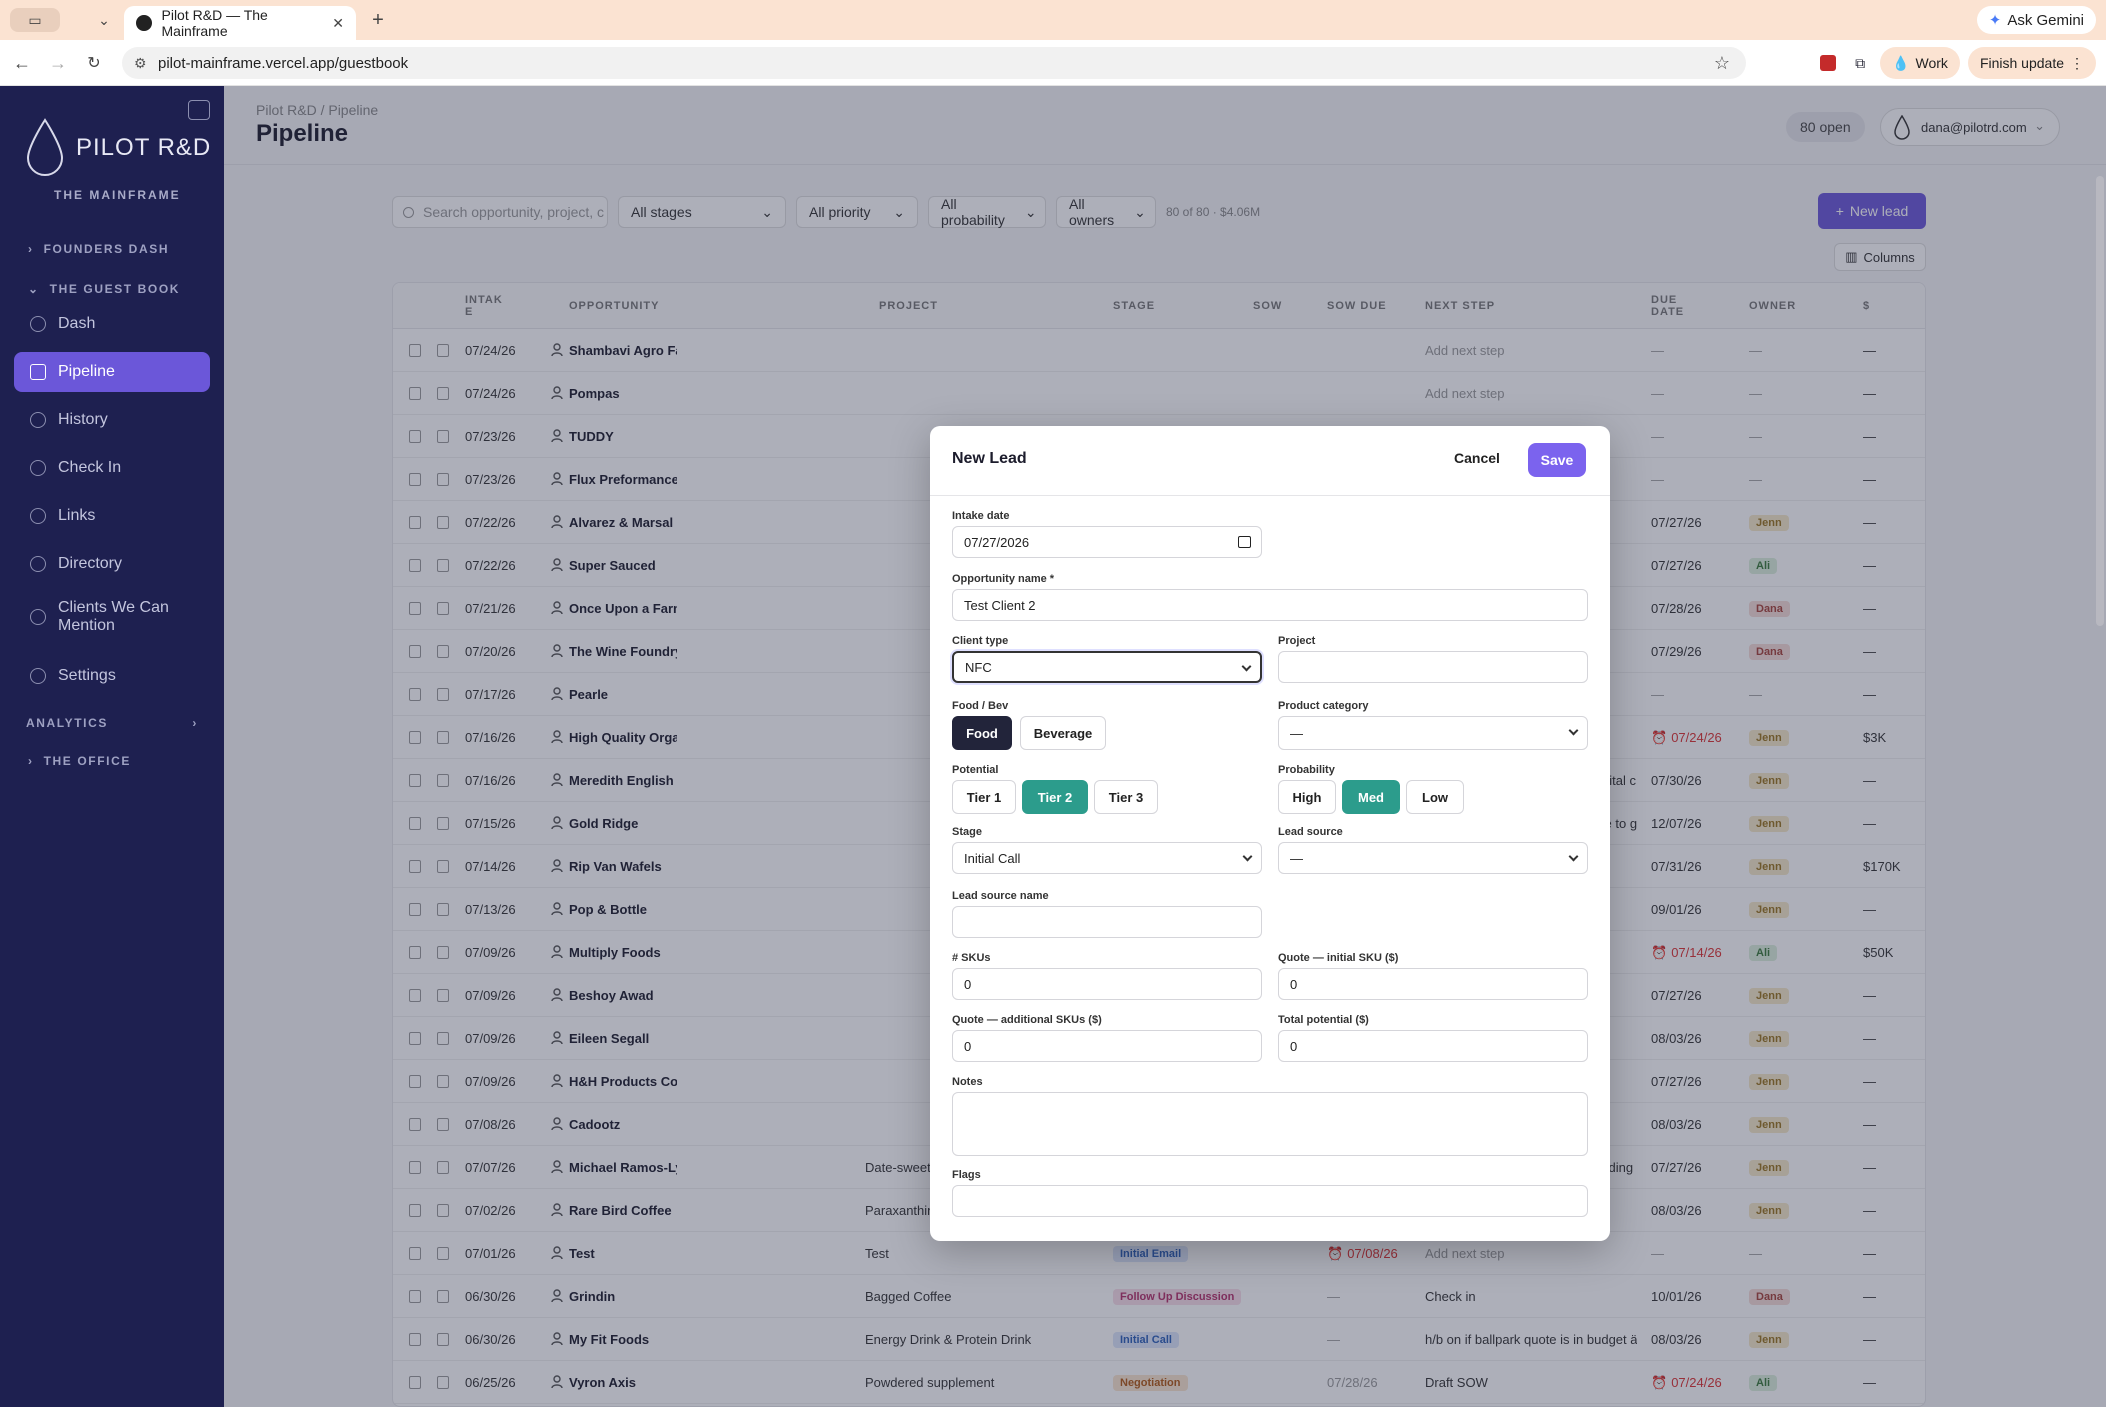 The height and width of the screenshot is (1407, 2106). What do you see at coordinates (1371, 797) in the screenshot?
I see `probability-med-toggle: Med` at bounding box center [1371, 797].